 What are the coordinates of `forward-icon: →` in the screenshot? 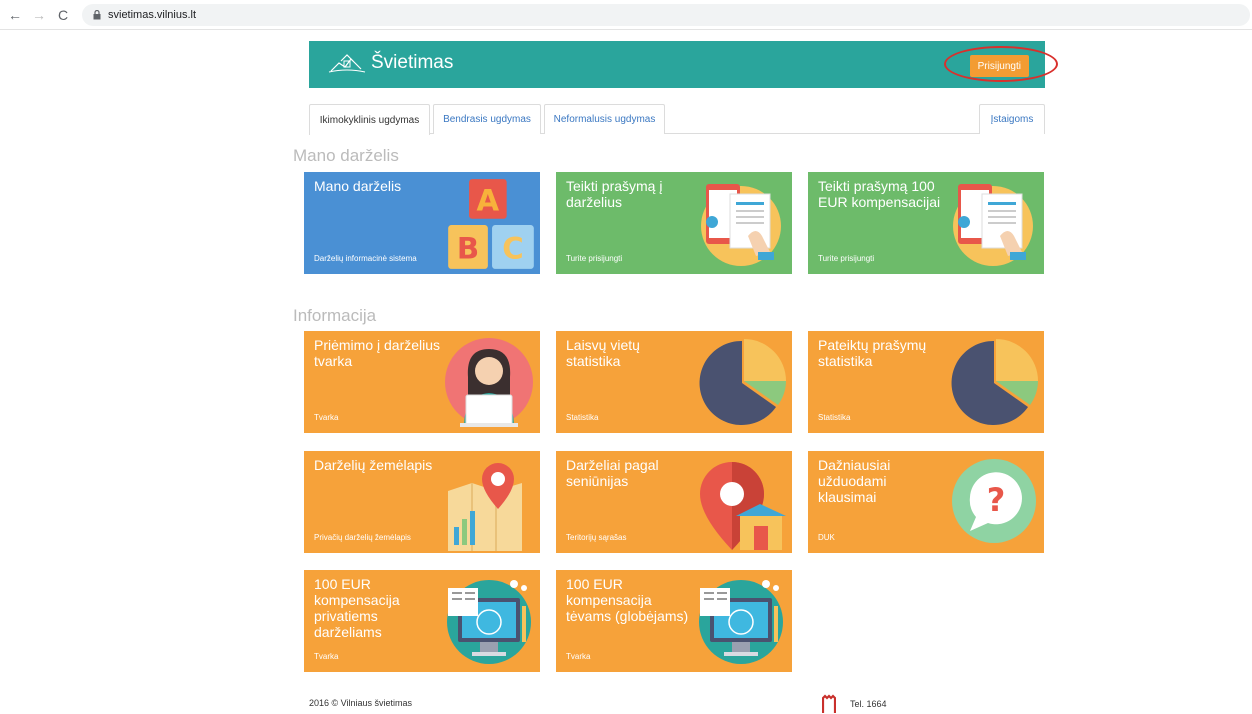 It's located at (39, 15).